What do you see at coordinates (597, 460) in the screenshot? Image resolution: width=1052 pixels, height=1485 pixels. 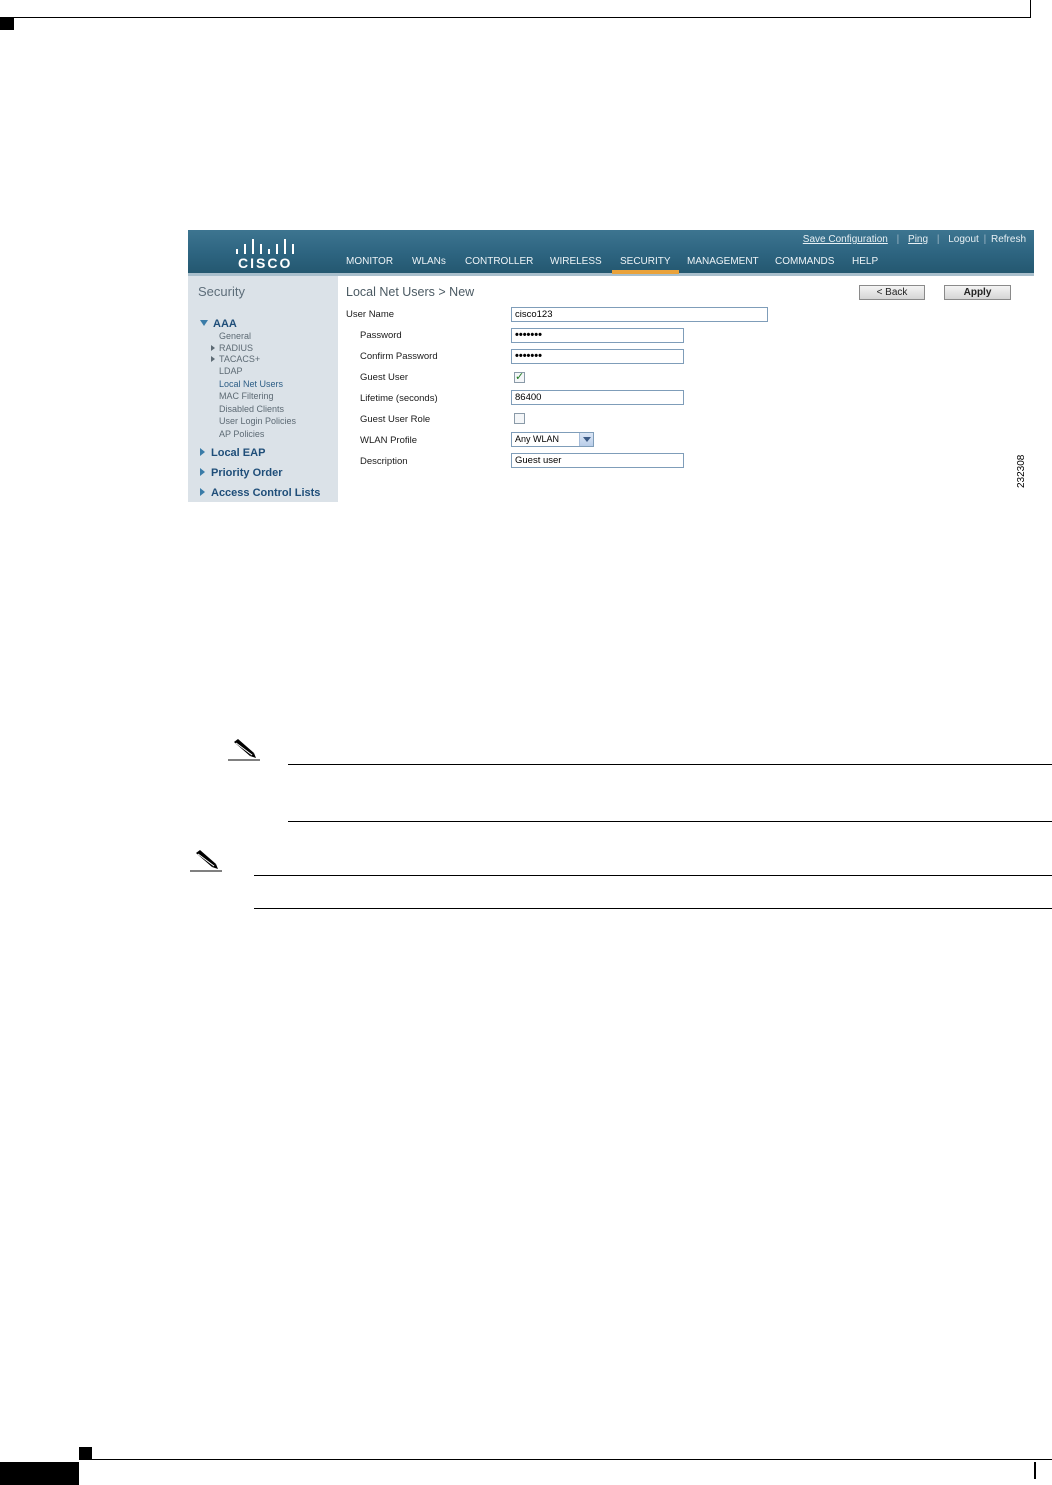 I see `description-input: Guest user` at bounding box center [597, 460].